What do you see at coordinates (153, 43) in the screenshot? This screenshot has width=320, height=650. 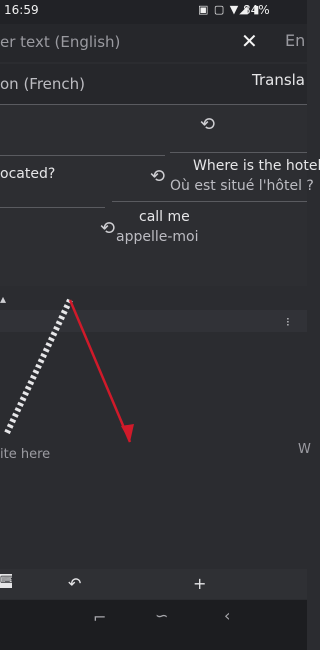 I see `source-input-panel: er text (English) ✕ En` at bounding box center [153, 43].